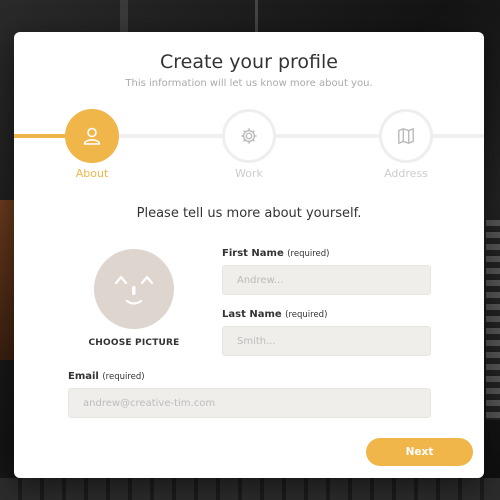 Image resolution: width=500 pixels, height=500 pixels. Describe the element at coordinates (249, 403) in the screenshot. I see `email-input` at that location.